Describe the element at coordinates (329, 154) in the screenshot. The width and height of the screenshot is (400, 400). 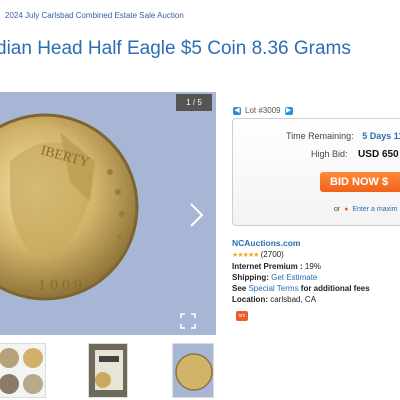
I see `high-bid-label: High Bid:` at that location.